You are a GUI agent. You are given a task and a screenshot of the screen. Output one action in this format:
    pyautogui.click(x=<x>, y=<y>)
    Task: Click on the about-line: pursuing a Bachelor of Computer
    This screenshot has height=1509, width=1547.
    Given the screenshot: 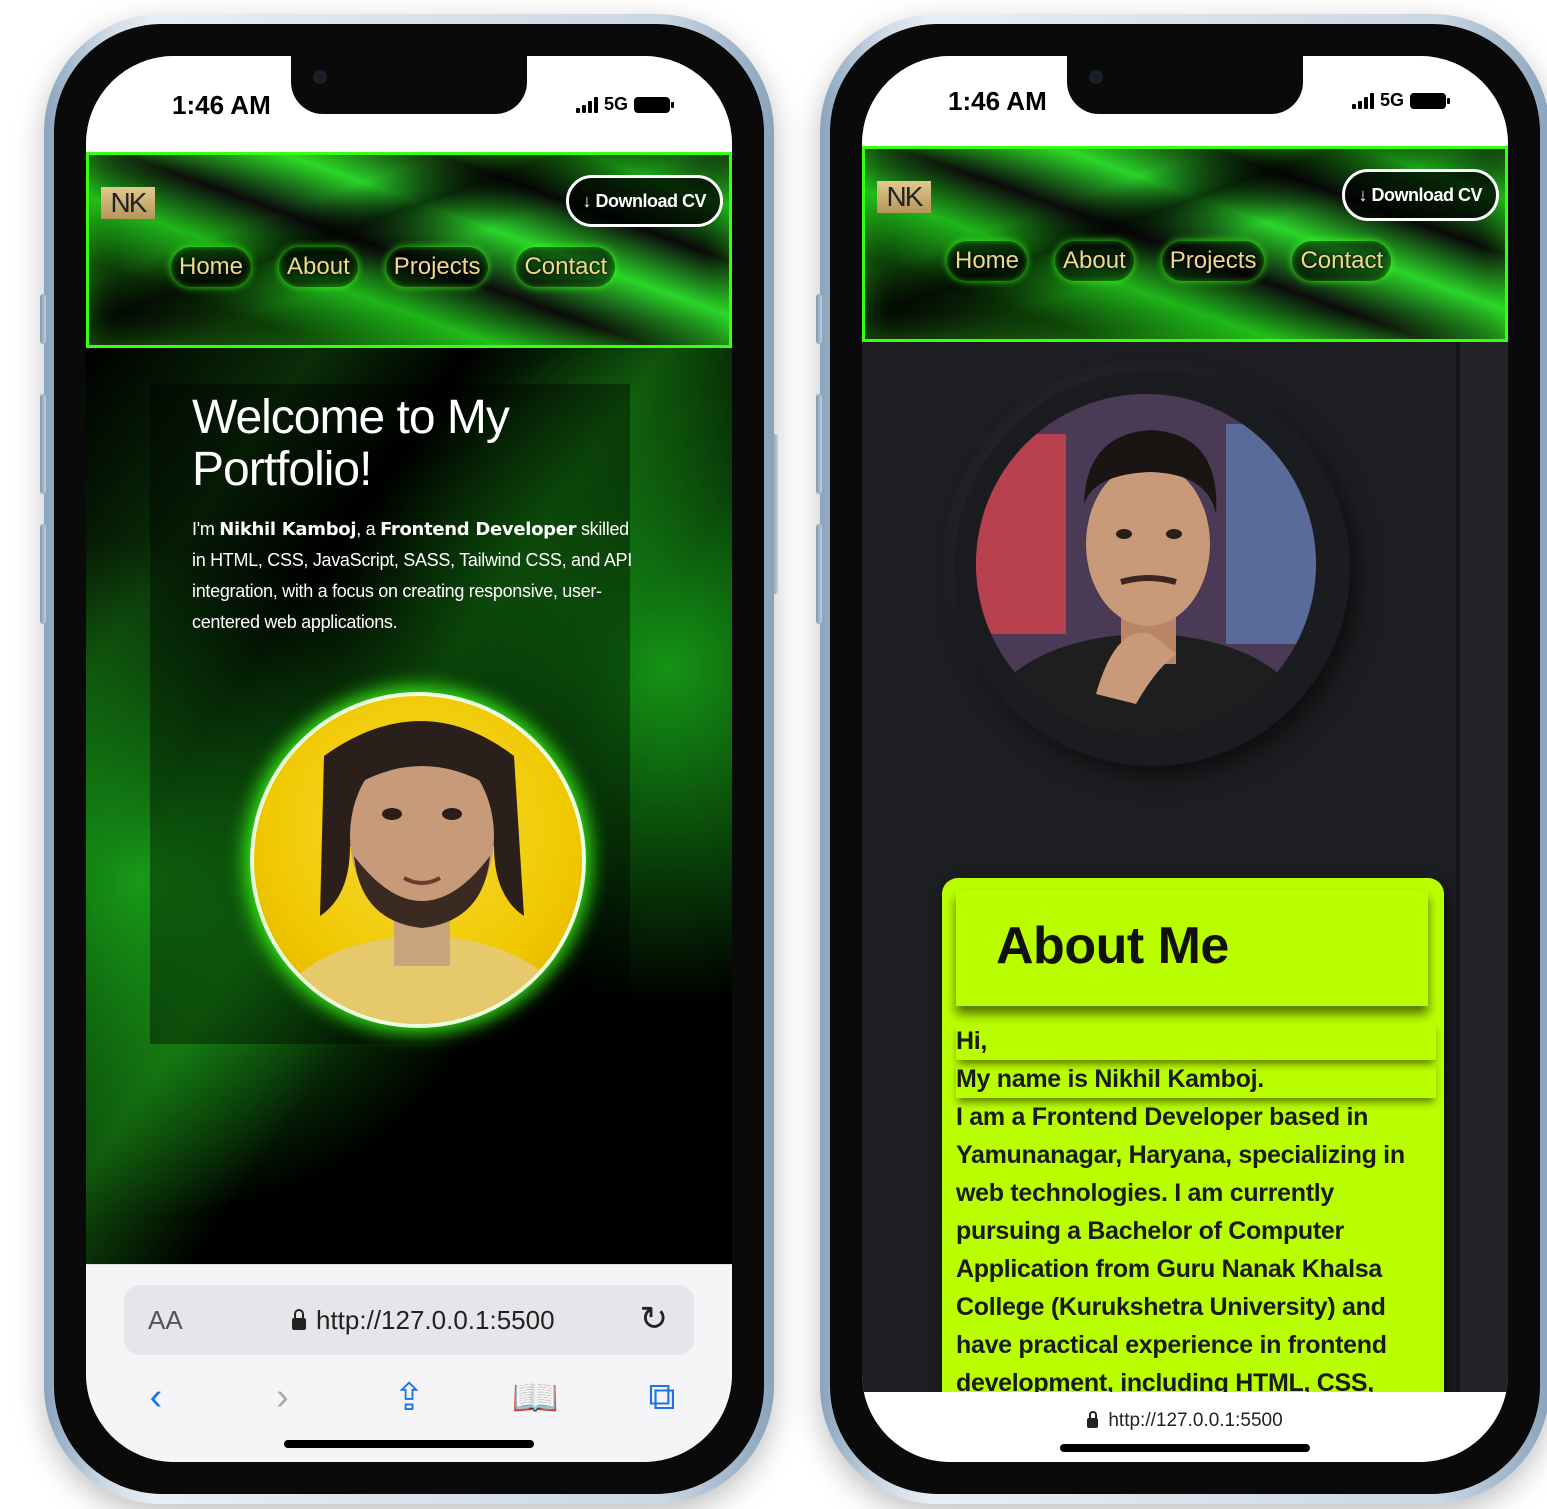 What is the action you would take?
    pyautogui.click(x=1150, y=1231)
    